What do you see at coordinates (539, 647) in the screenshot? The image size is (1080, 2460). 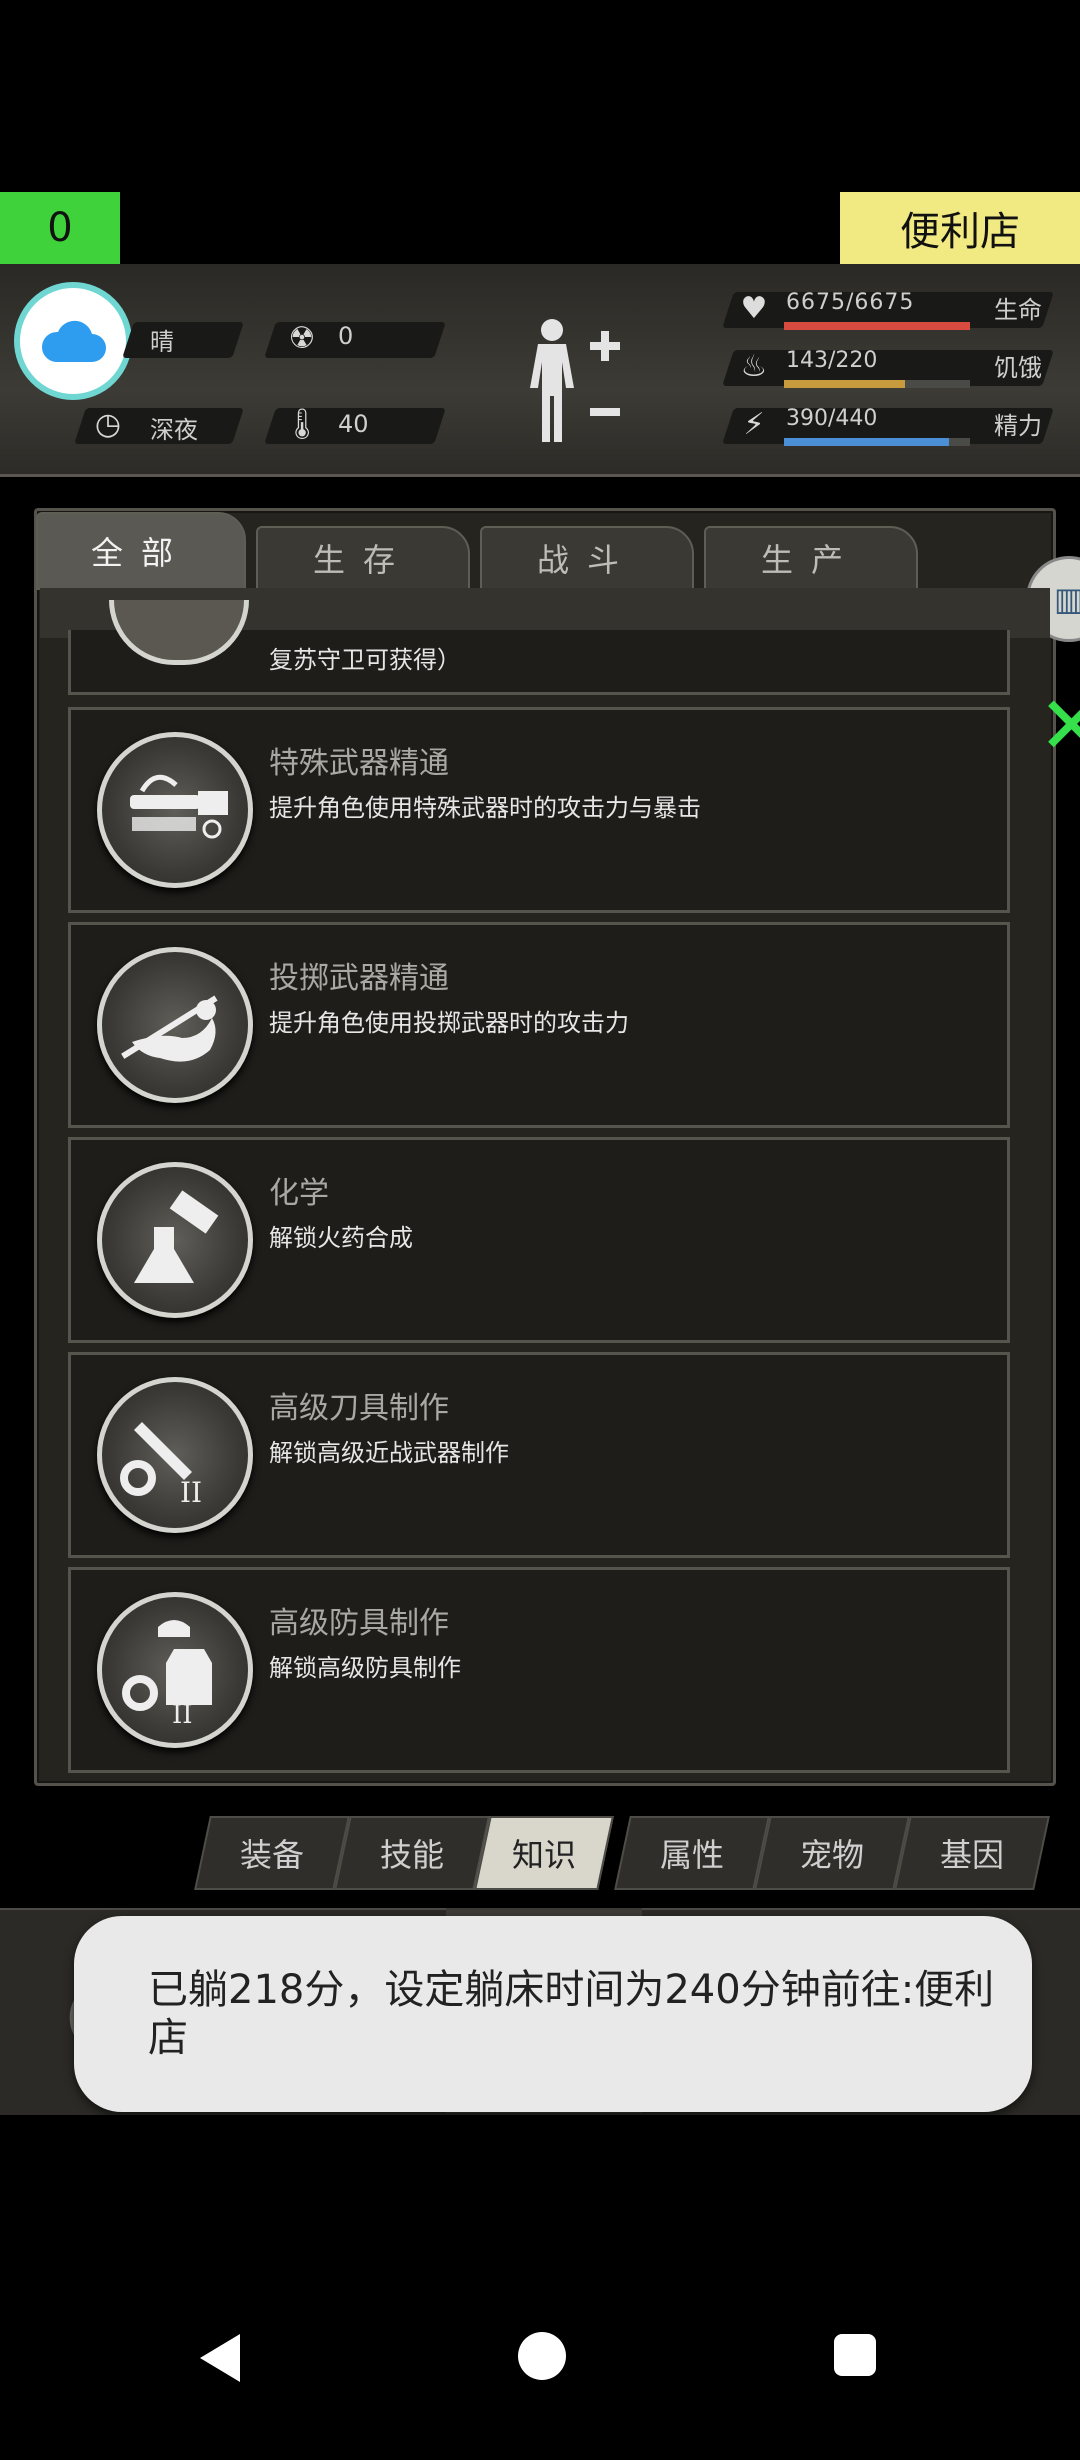 I see `skill-card-partial: 复苏守卫可获得）` at bounding box center [539, 647].